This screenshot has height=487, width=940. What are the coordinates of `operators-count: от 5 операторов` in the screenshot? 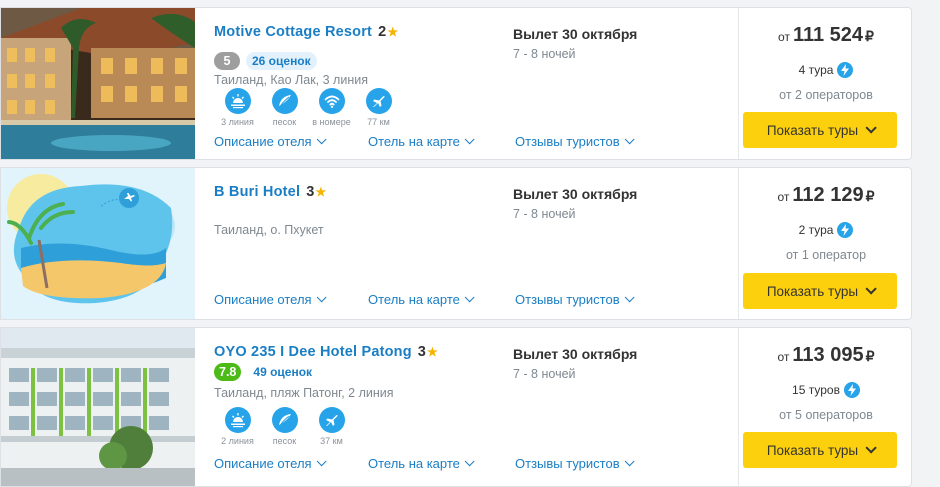 It's located at (826, 415).